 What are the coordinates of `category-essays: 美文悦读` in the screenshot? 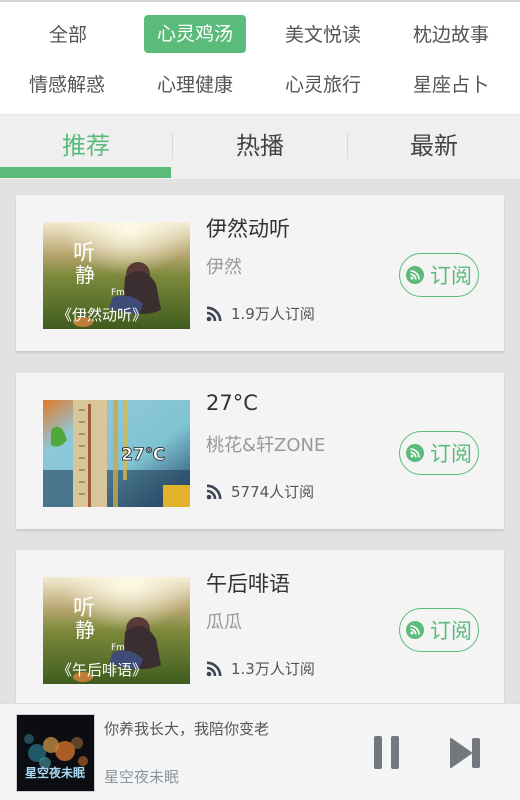 It's located at (323, 35).